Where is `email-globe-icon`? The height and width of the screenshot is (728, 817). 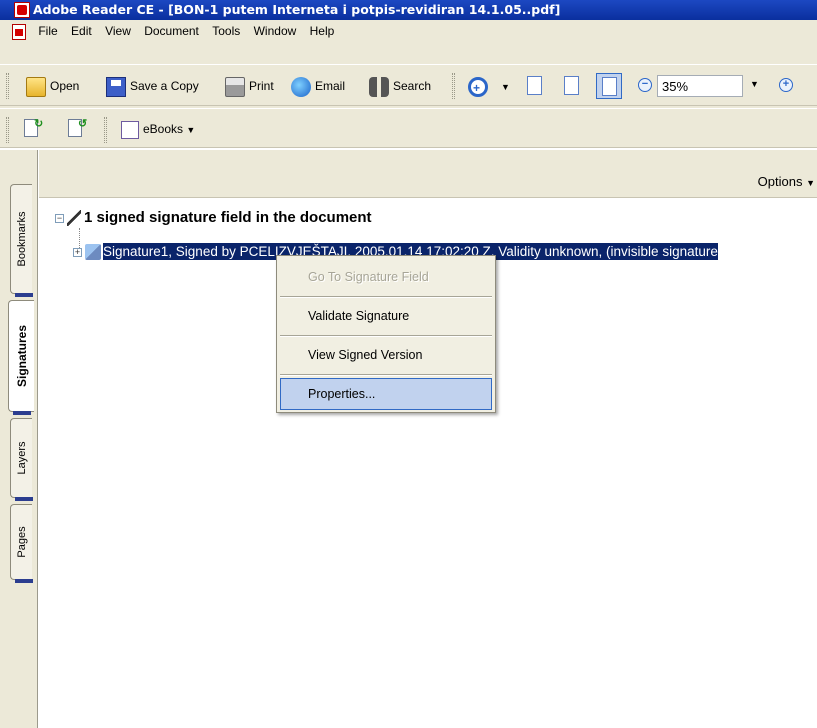
email-globe-icon is located at coordinates (301, 86).